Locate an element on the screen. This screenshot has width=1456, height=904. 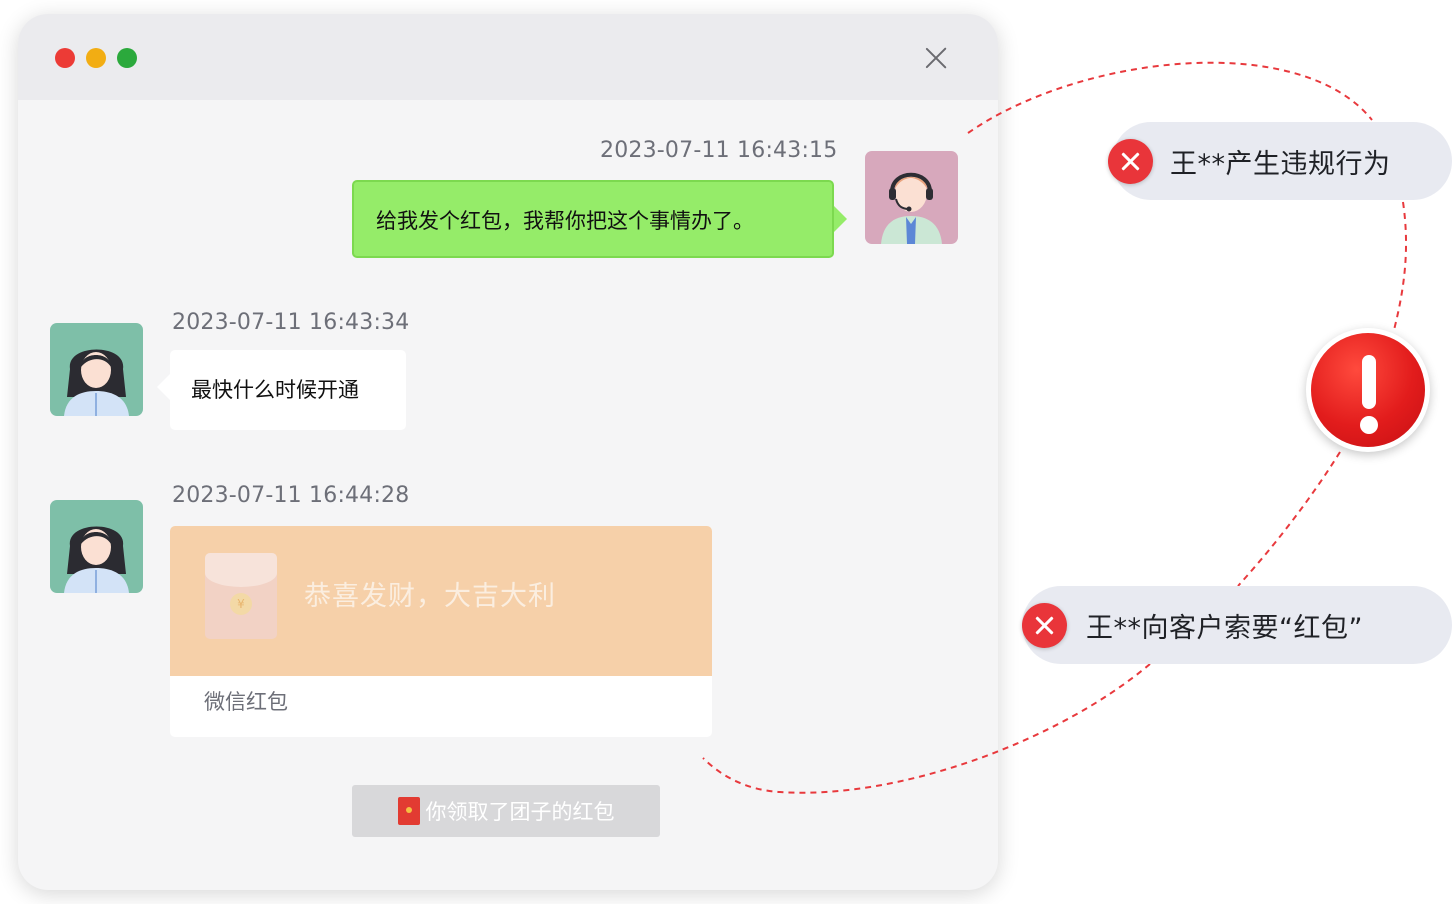
maximize-traffic-light is located at coordinates (127, 58).